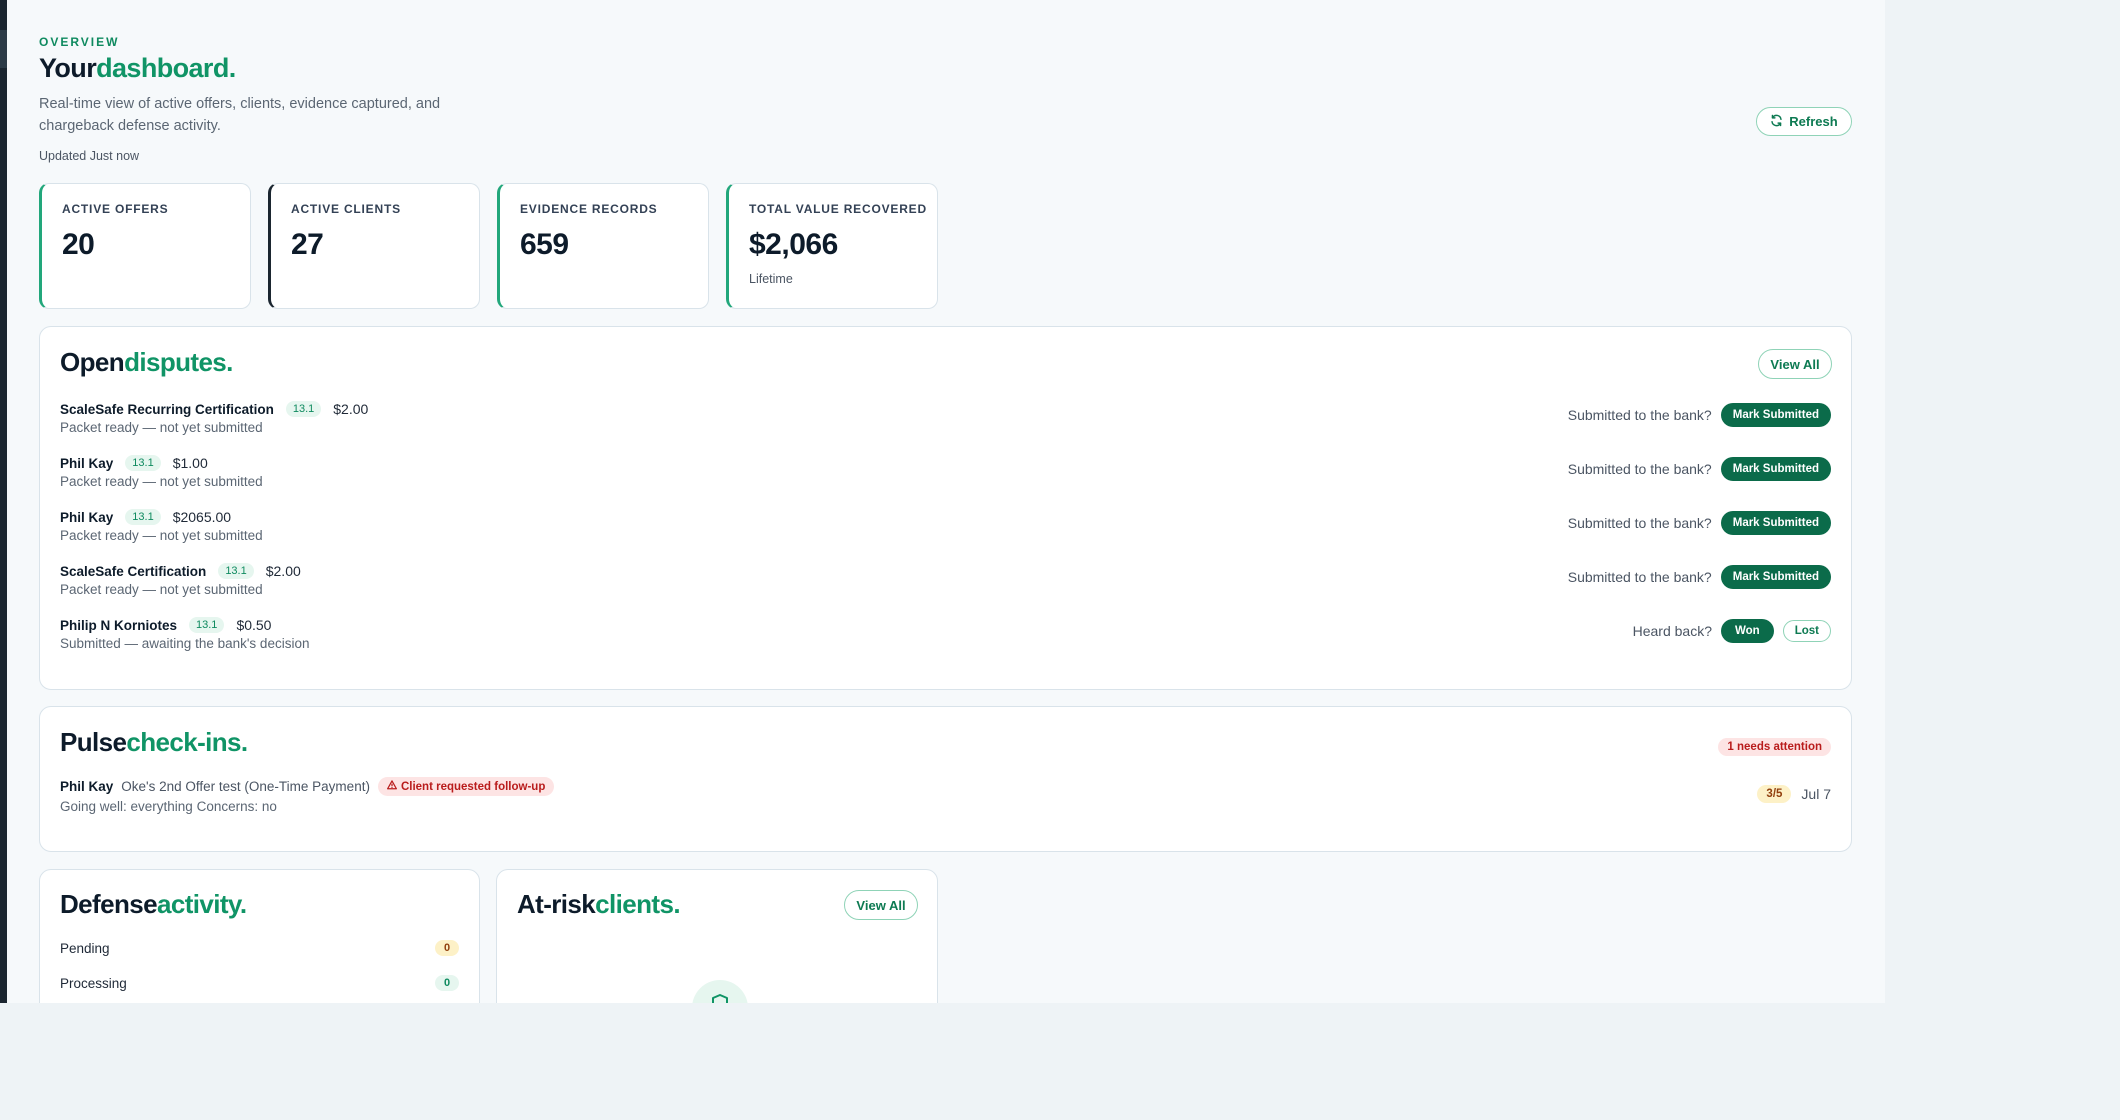 Image resolution: width=2120 pixels, height=1120 pixels. I want to click on section-title-lead: Pulse, so click(93, 742).